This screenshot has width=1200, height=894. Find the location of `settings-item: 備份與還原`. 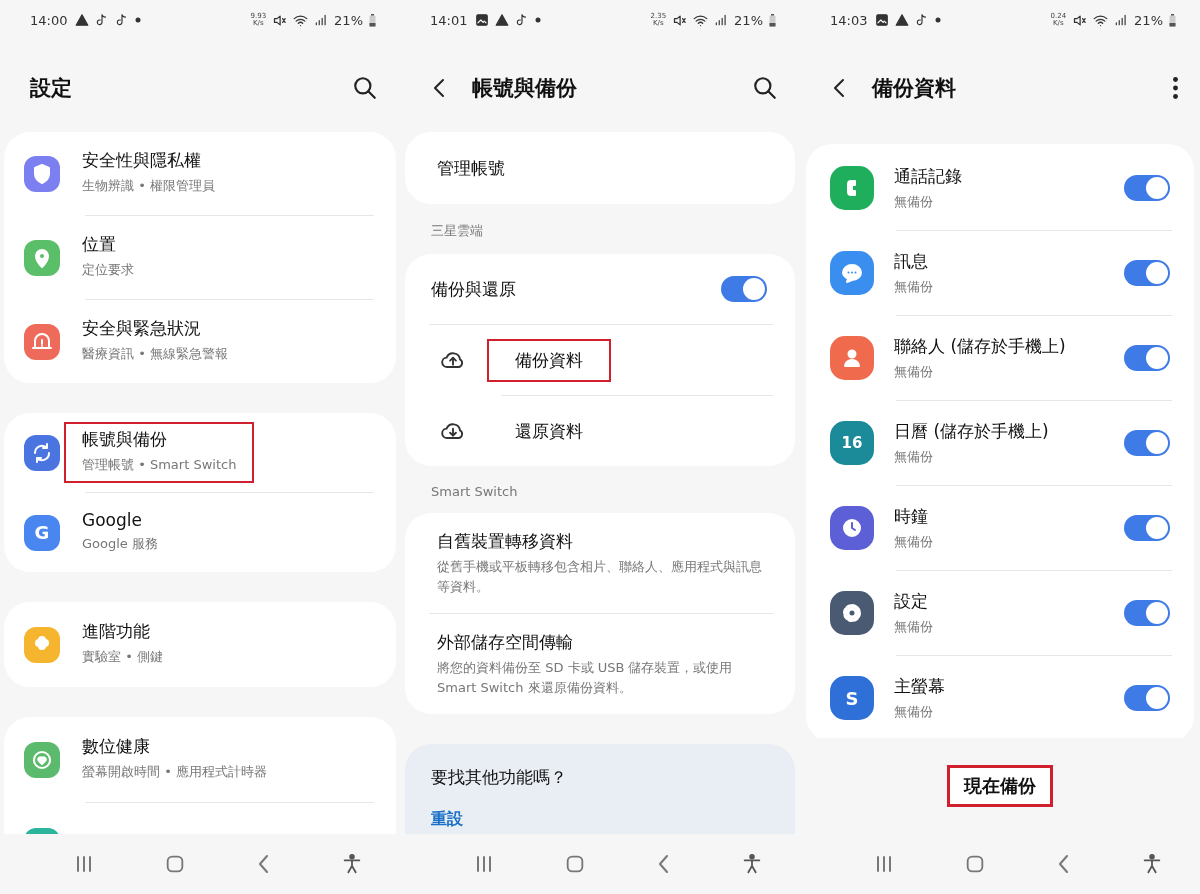

settings-item: 備份與還原 is located at coordinates (600, 289).